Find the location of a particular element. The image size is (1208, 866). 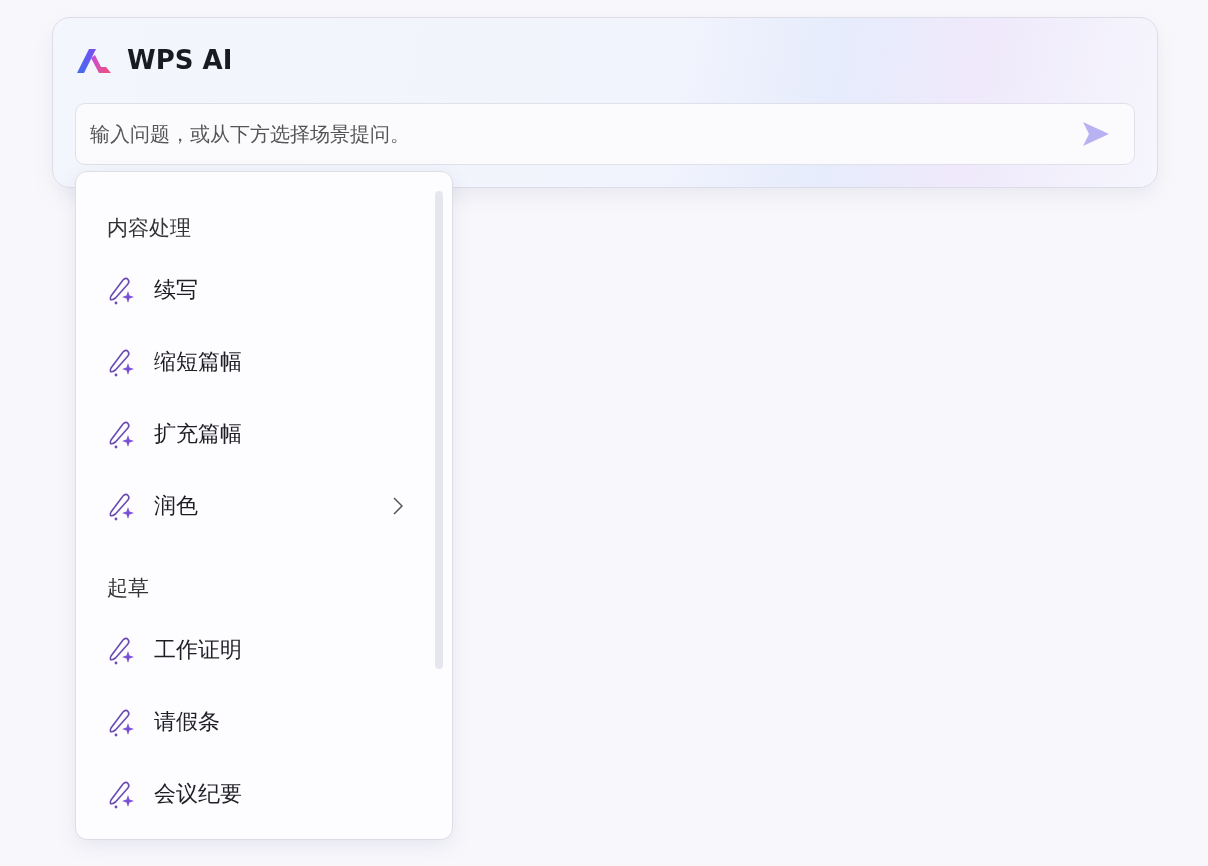

section-header: 内容处理 is located at coordinates (149, 228).